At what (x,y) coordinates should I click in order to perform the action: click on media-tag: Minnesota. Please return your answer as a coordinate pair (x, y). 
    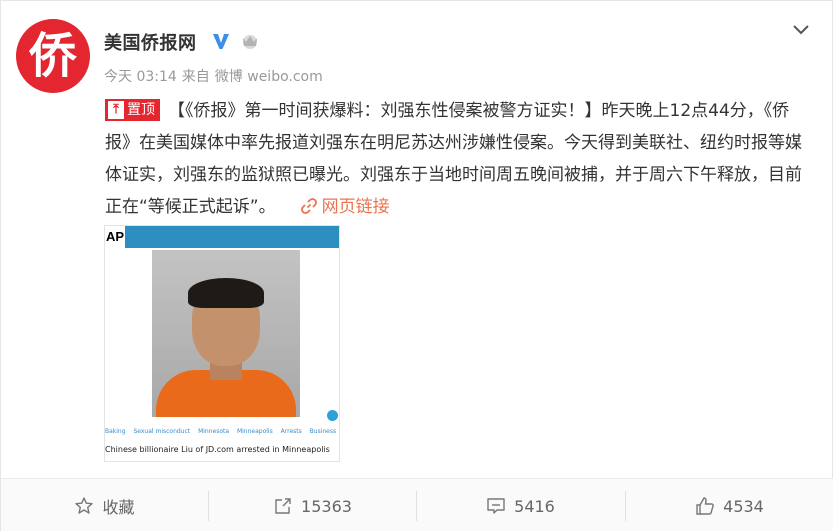
    Looking at the image, I should click on (214, 431).